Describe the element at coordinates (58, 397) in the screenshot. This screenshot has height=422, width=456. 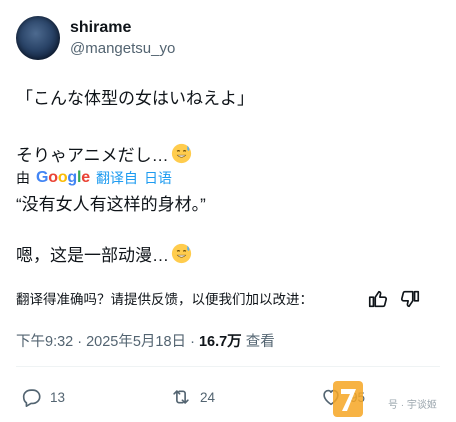
I see `reply-count: 13` at that location.